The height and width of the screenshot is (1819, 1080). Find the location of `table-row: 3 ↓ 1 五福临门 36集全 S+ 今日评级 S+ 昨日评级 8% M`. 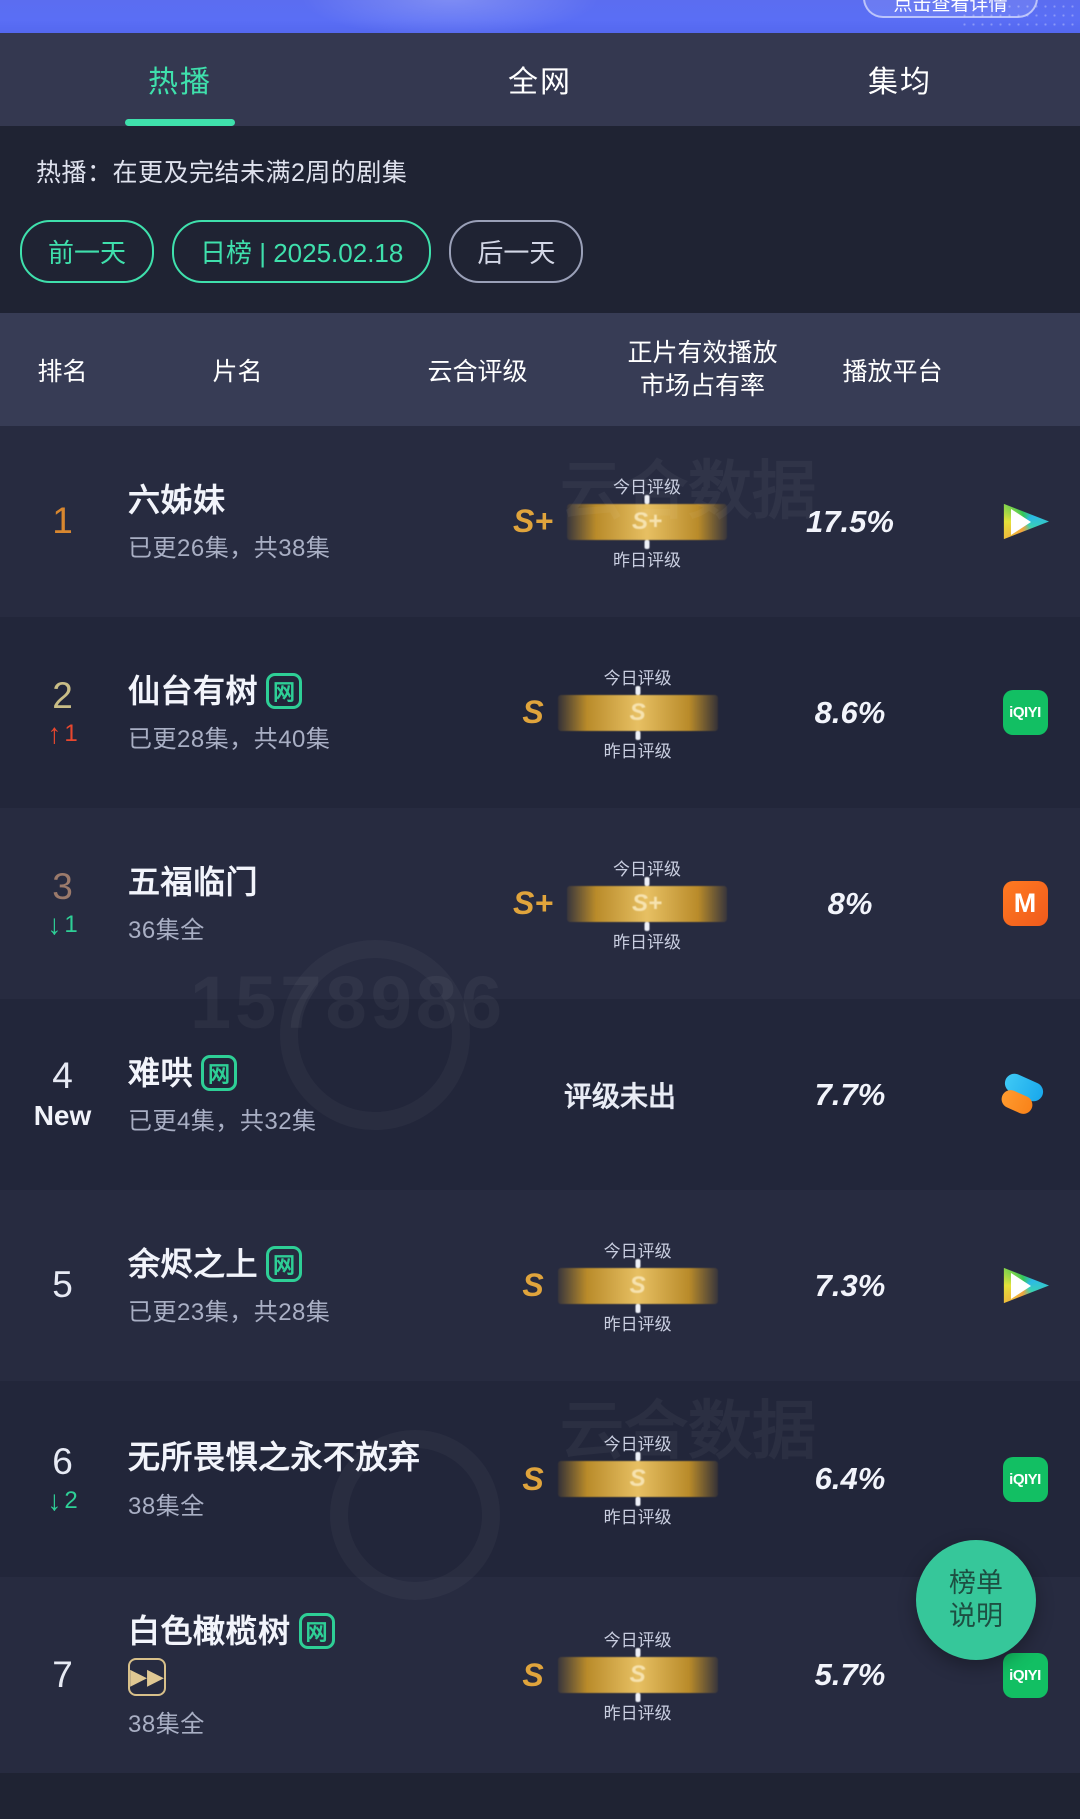

table-row: 3 ↓ 1 五福临门 36集全 S+ 今日评级 S+ 昨日评级 8% M is located at coordinates (540, 903).